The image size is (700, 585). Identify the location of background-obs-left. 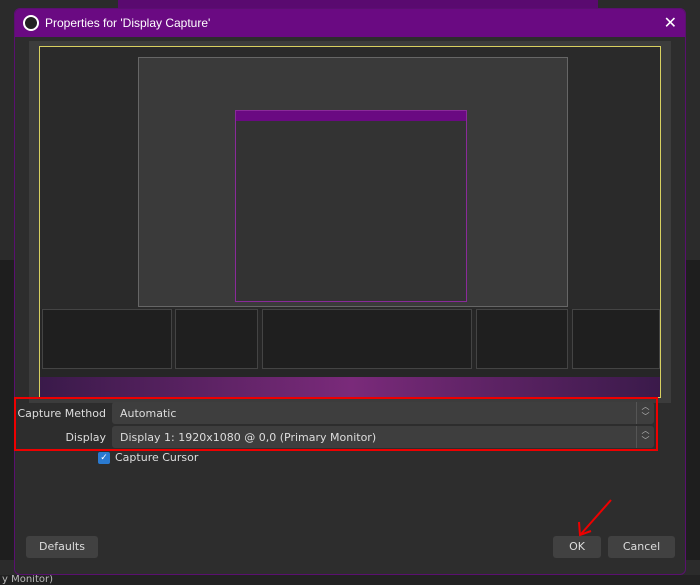
(7, 410).